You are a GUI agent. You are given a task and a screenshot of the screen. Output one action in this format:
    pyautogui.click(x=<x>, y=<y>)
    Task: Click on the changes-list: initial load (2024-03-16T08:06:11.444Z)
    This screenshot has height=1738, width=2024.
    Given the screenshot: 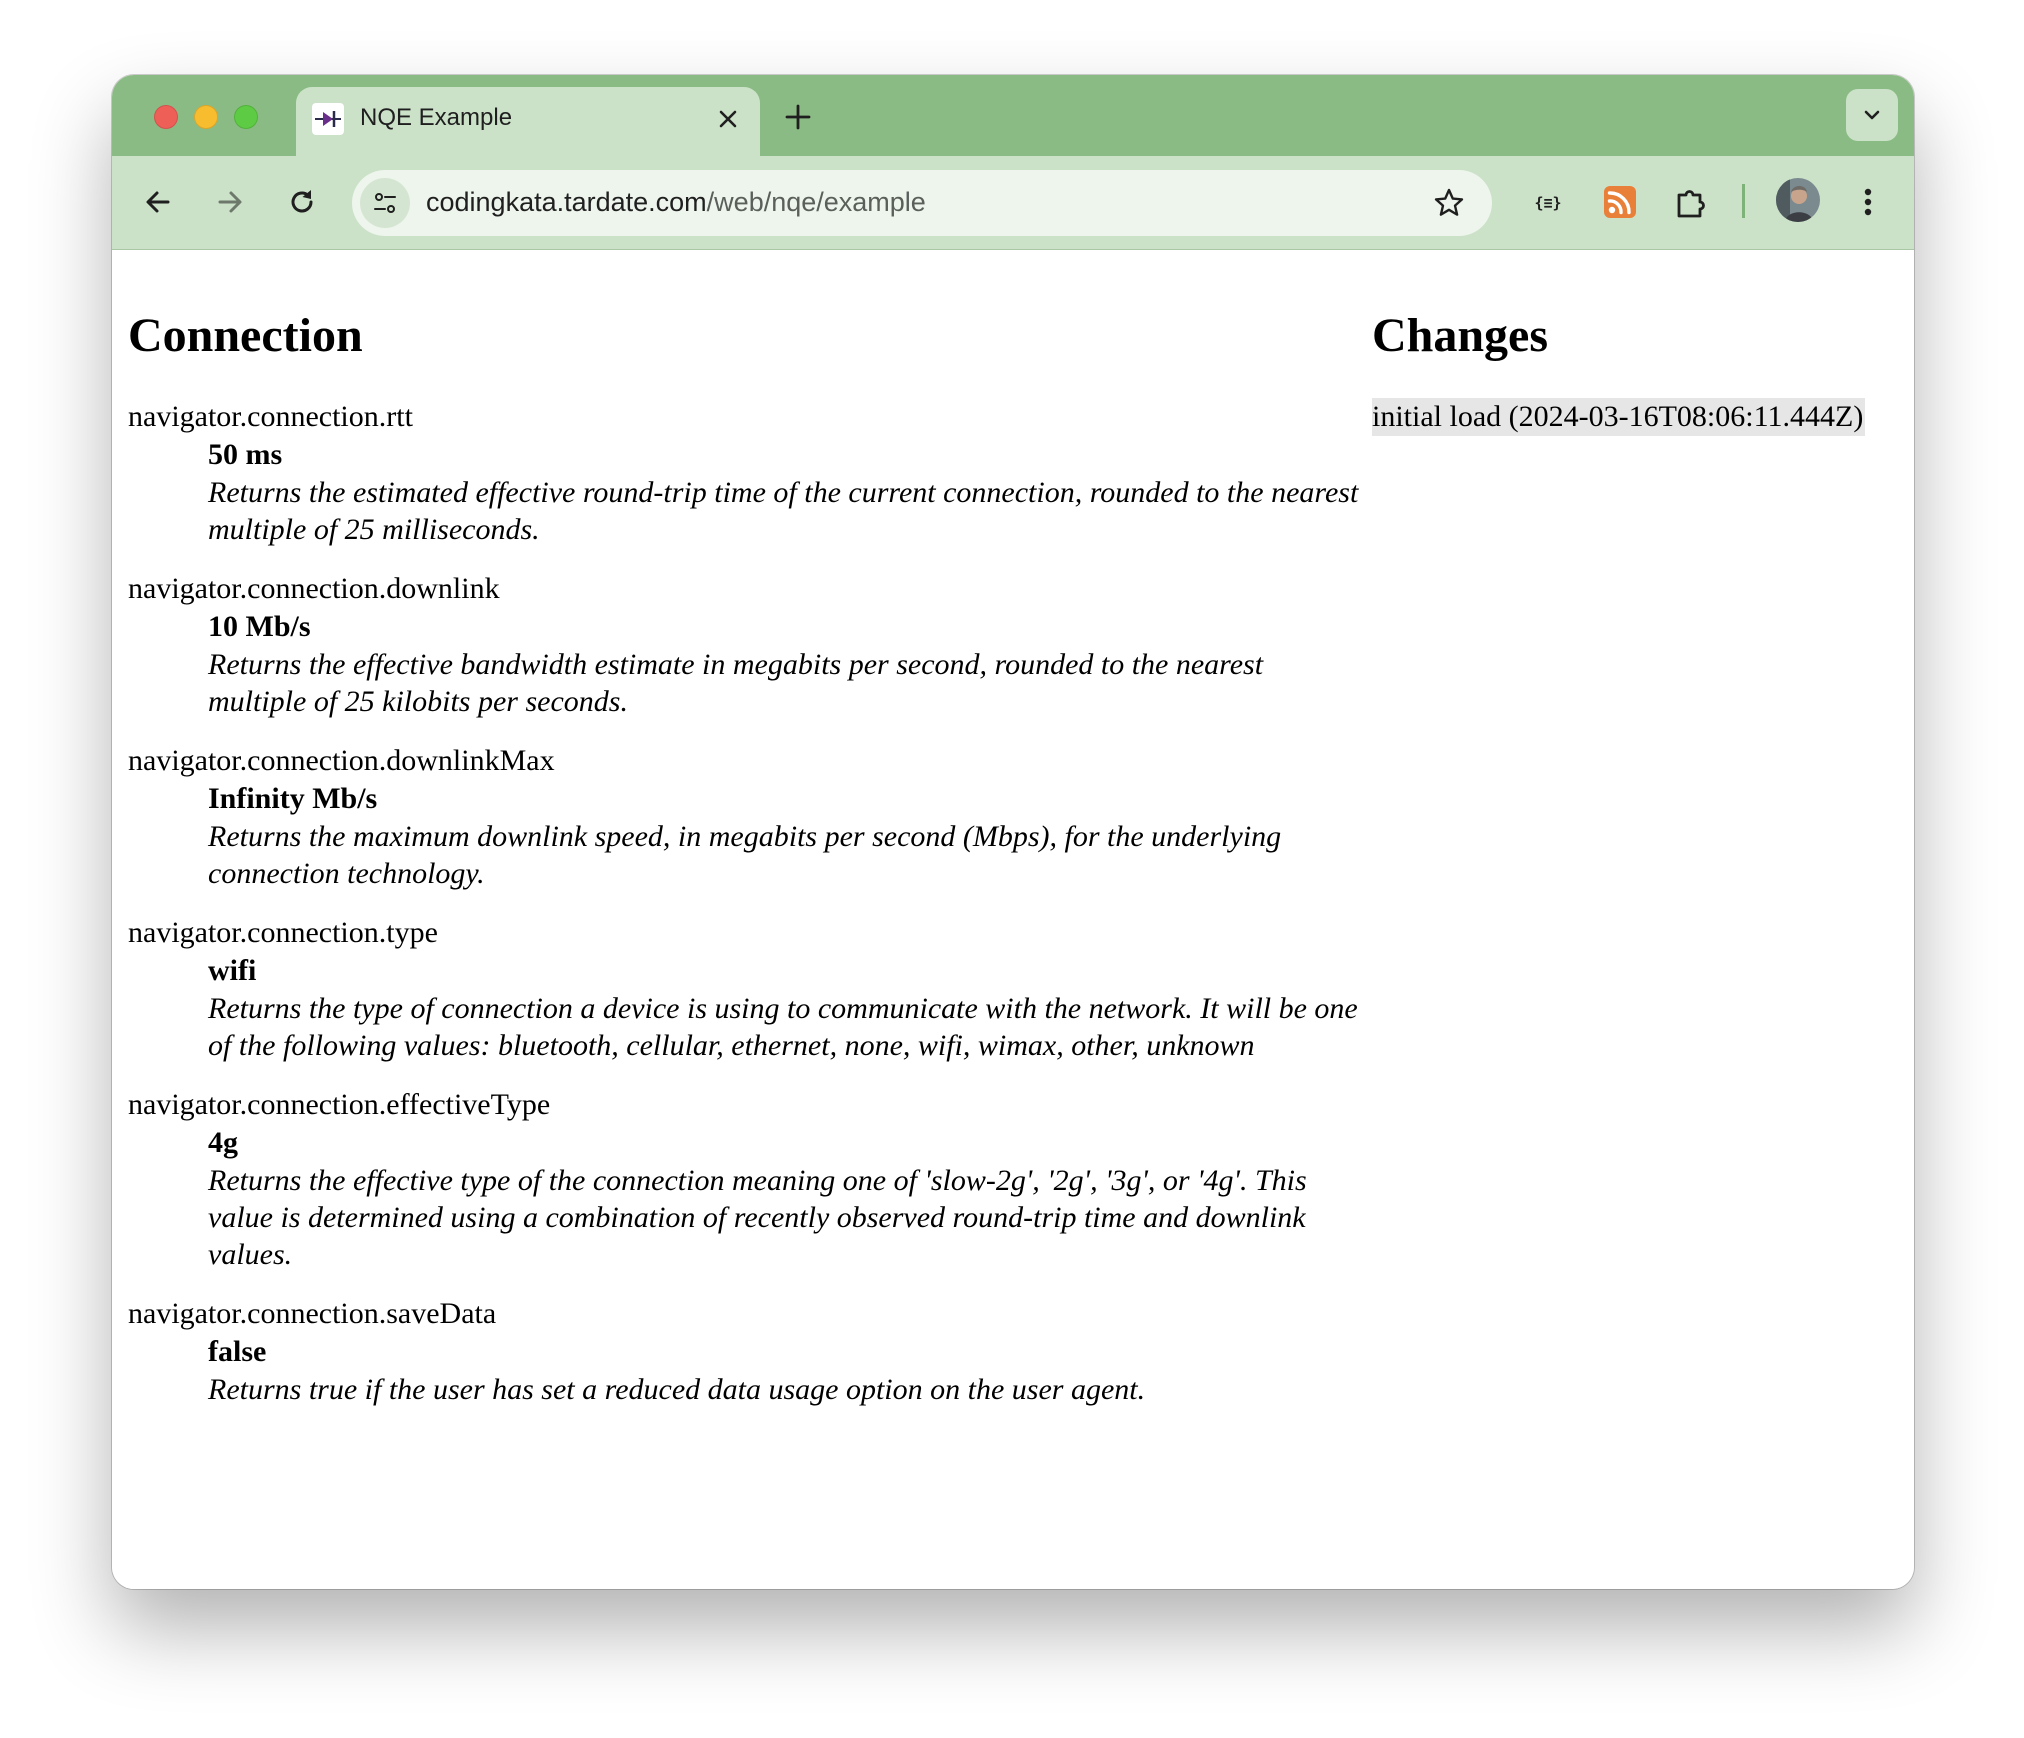 What is the action you would take?
    pyautogui.click(x=1619, y=417)
    